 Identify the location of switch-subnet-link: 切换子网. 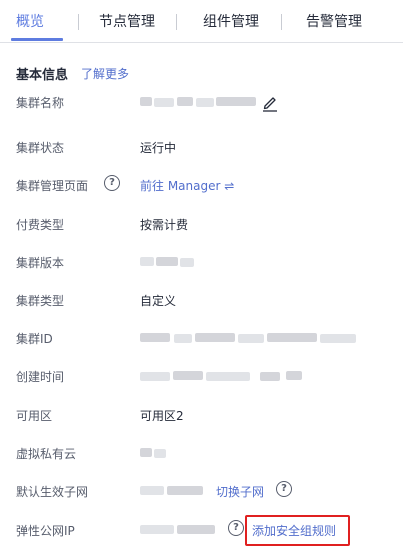
(240, 491).